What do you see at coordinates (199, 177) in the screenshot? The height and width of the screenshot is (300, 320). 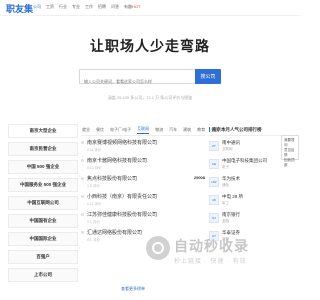 I see `company-score: 29008` at bounding box center [199, 177].